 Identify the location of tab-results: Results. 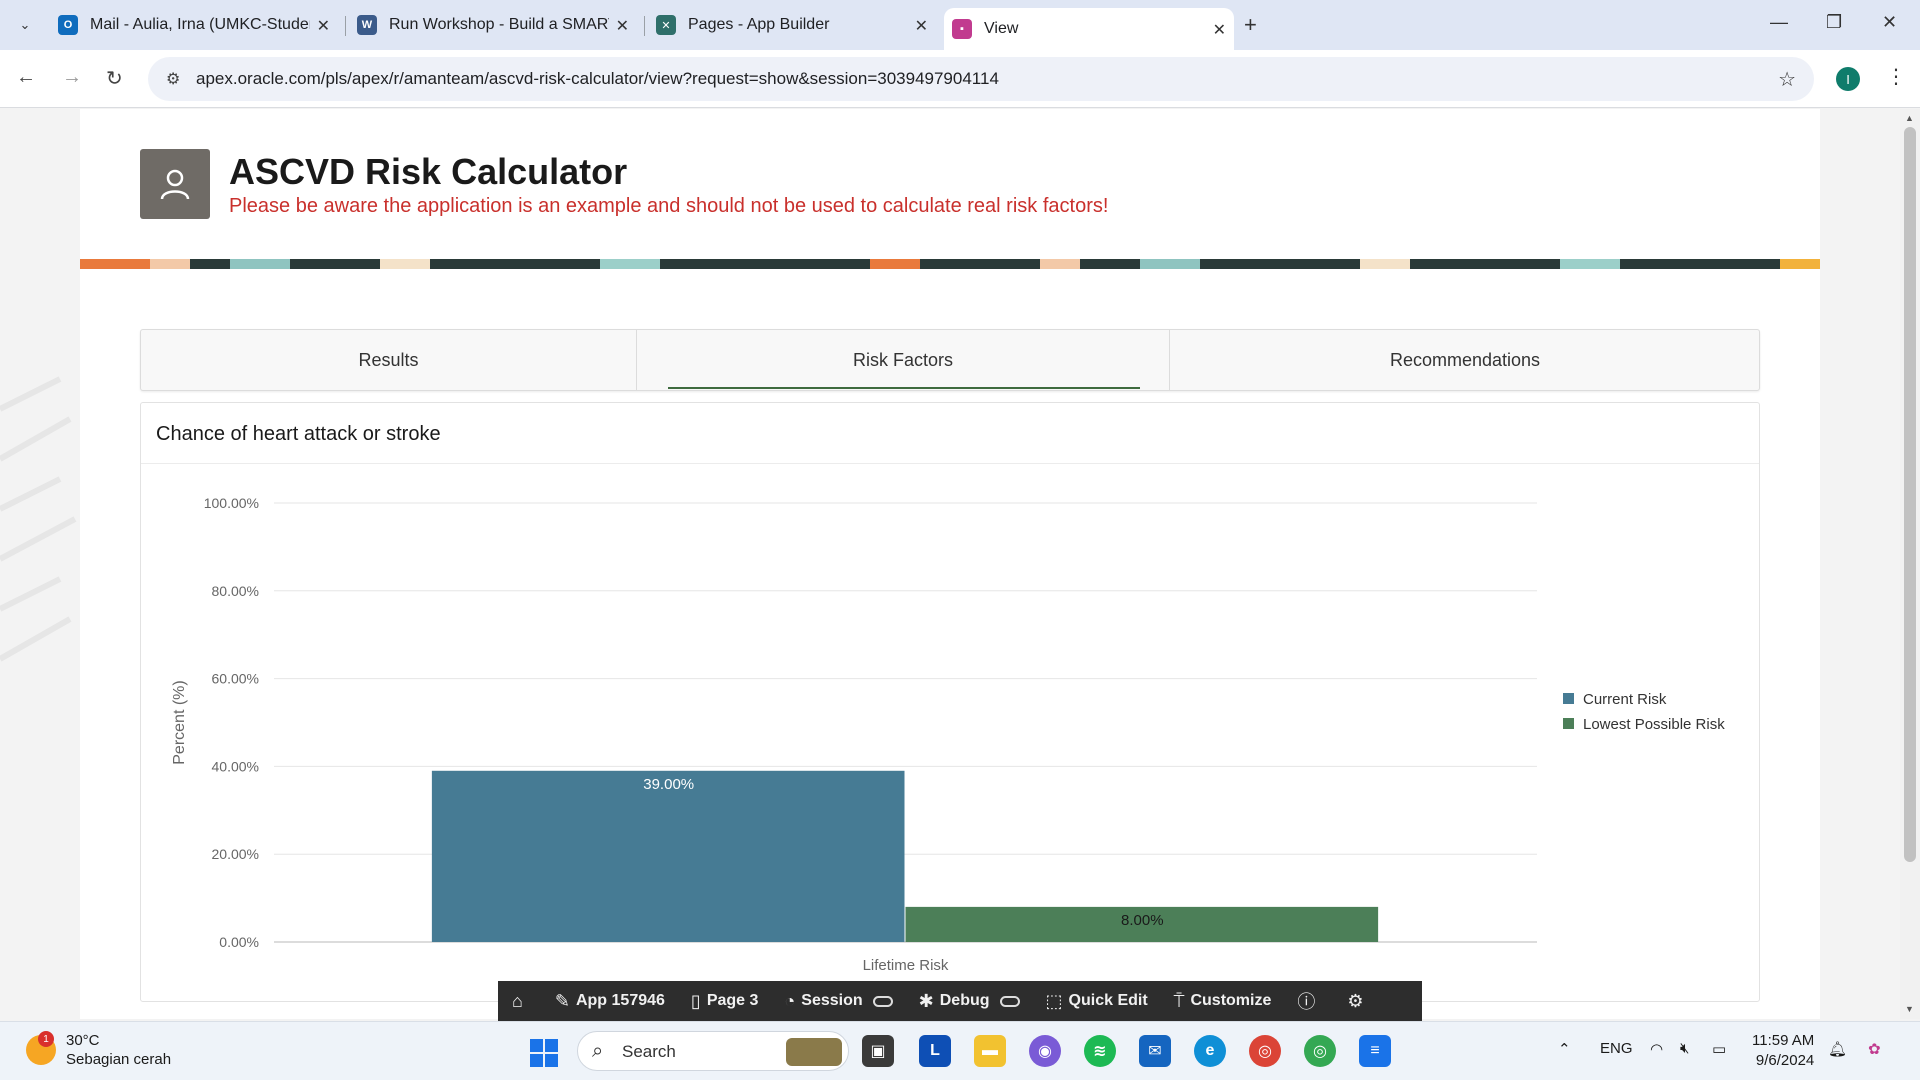
(389, 360).